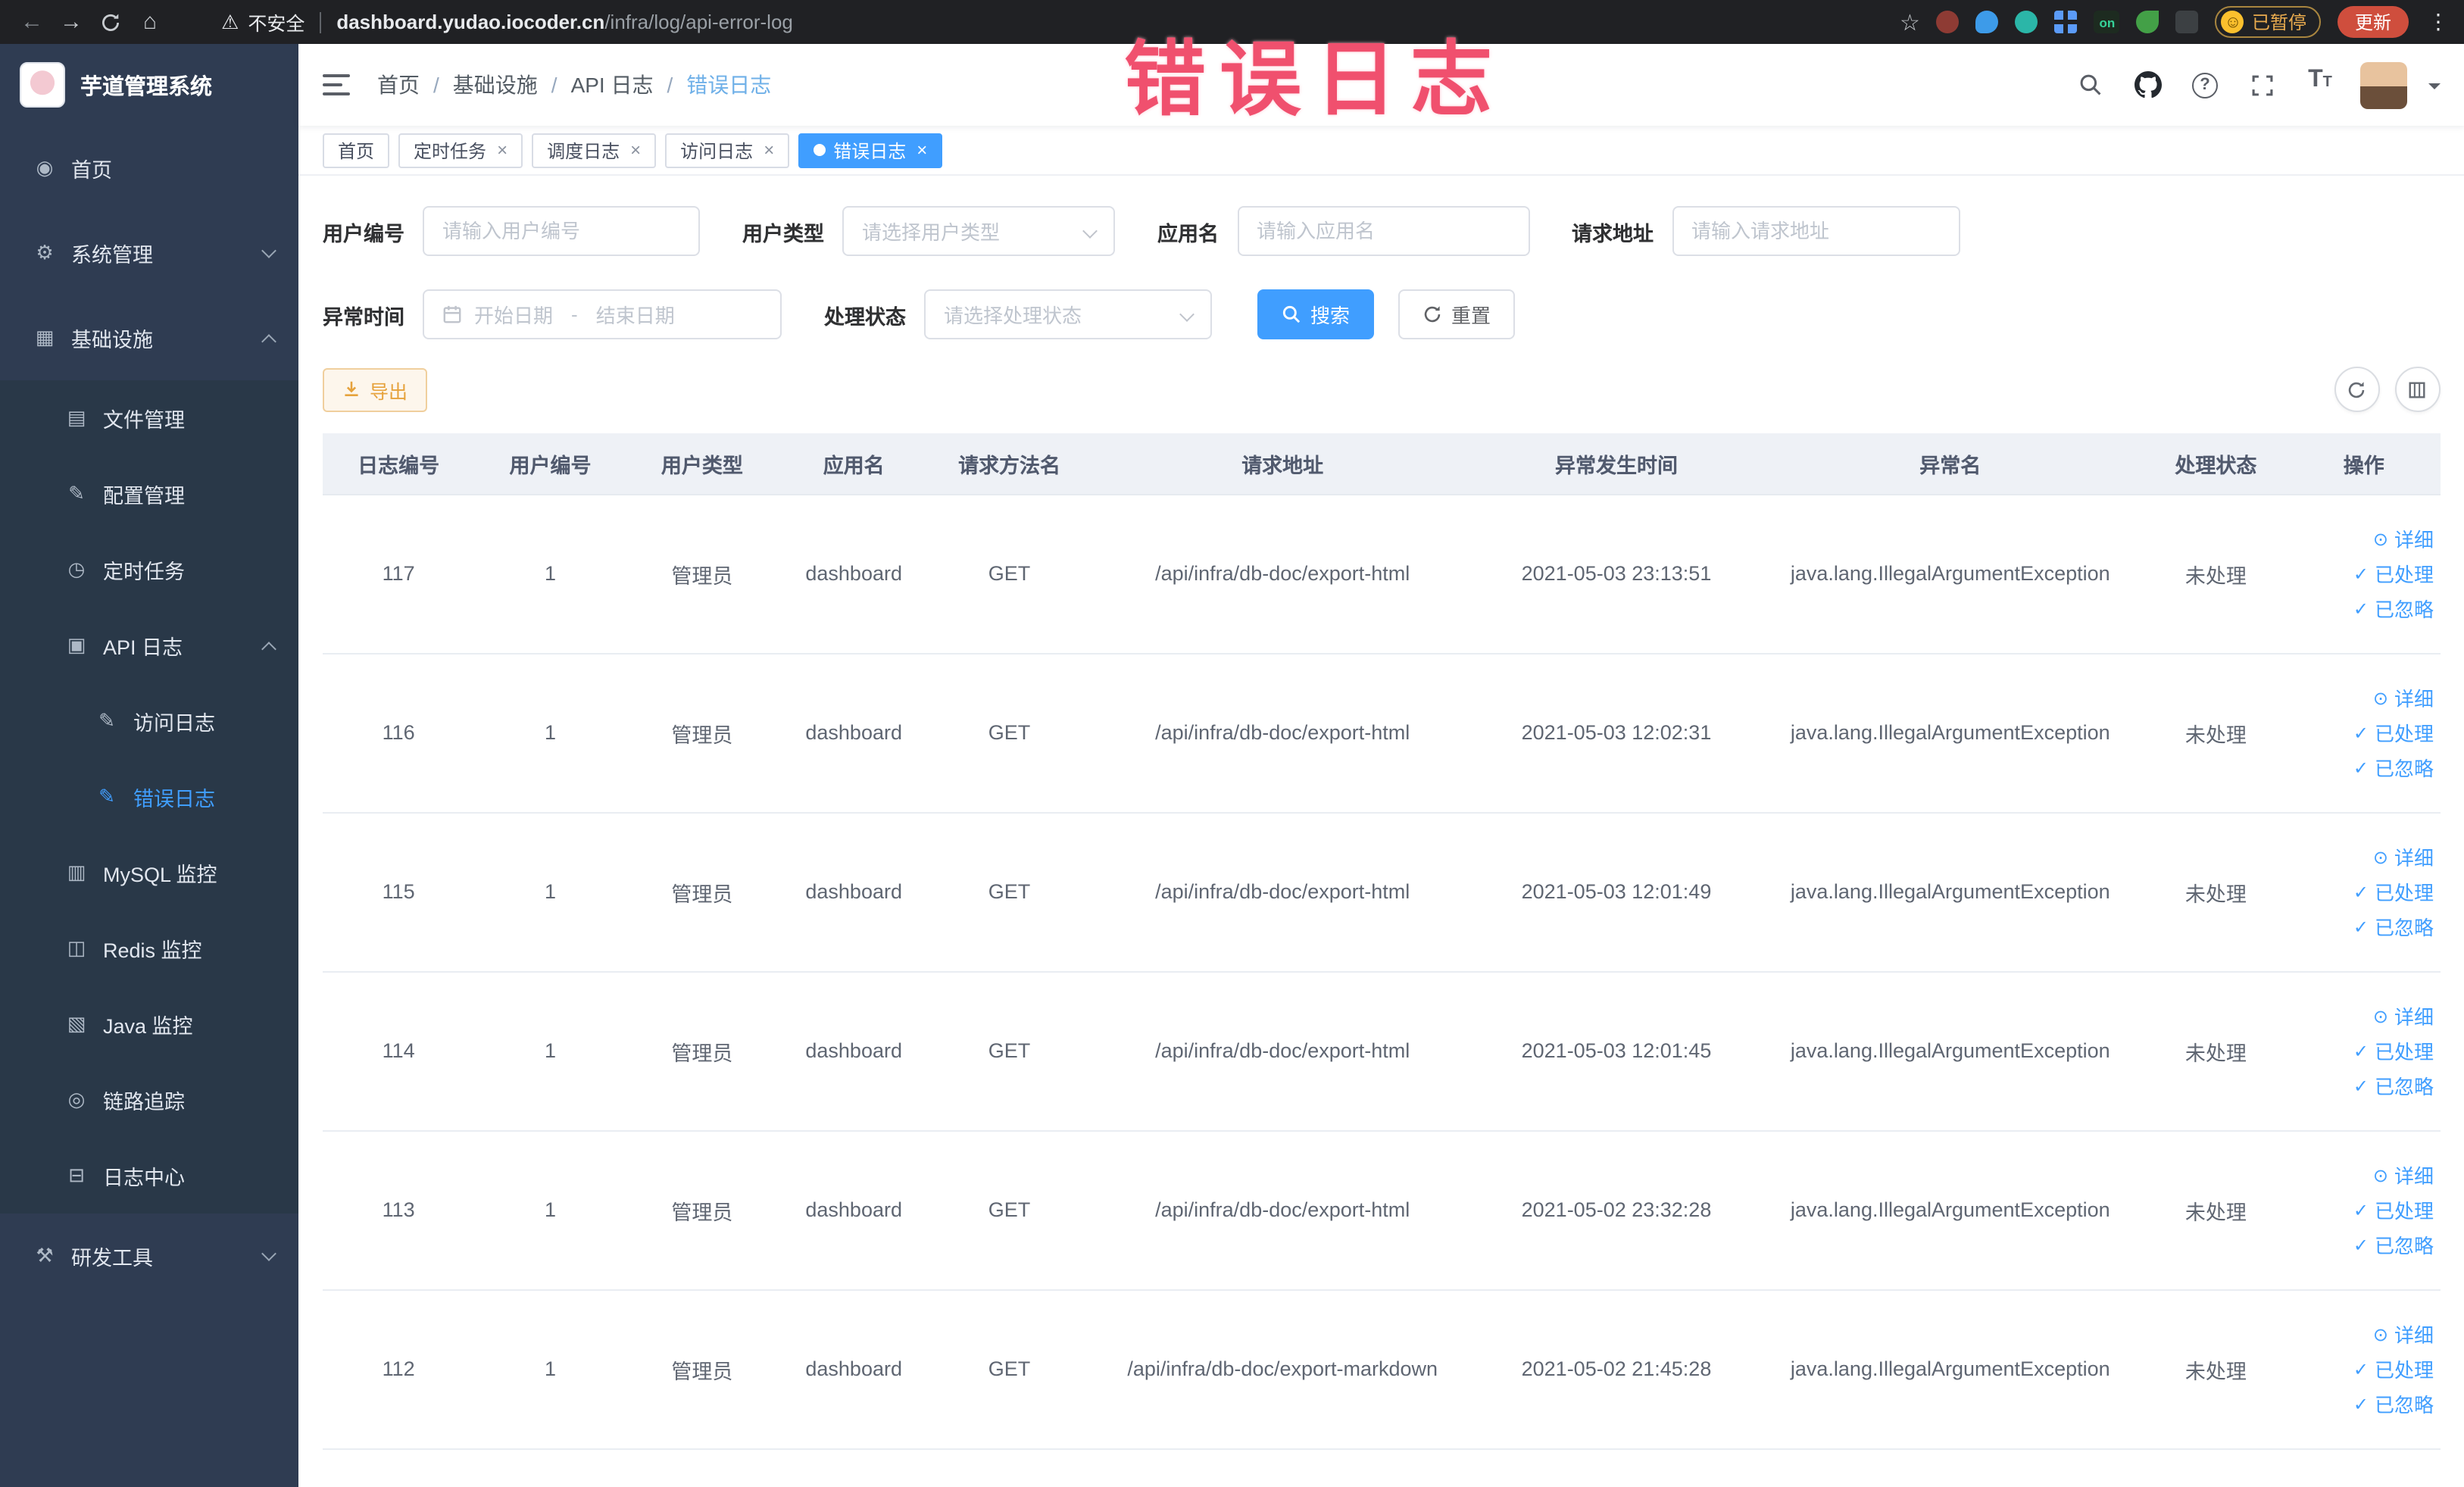  I want to click on paused-badge: ☺ 已暂停, so click(2268, 22).